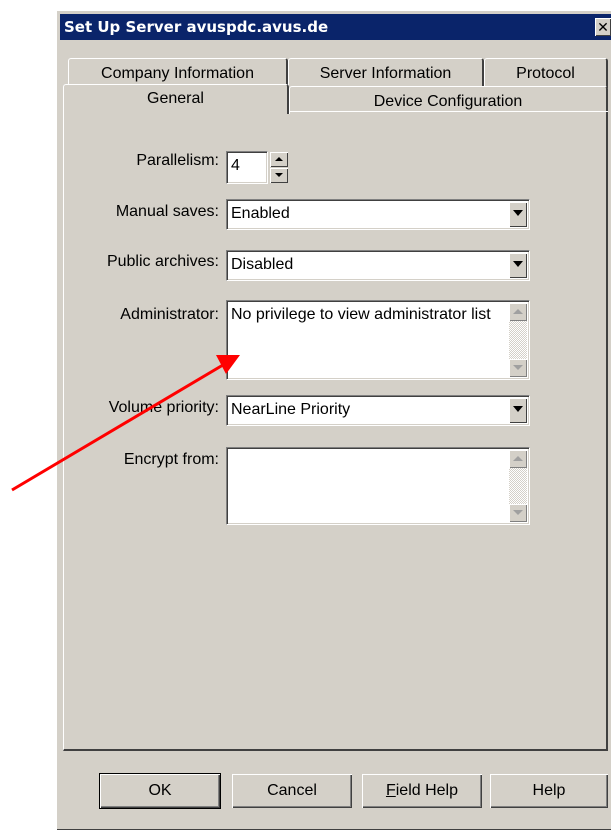 Image resolution: width=611 pixels, height=830 pixels. I want to click on annotation-arrow-icon, so click(125, 423).